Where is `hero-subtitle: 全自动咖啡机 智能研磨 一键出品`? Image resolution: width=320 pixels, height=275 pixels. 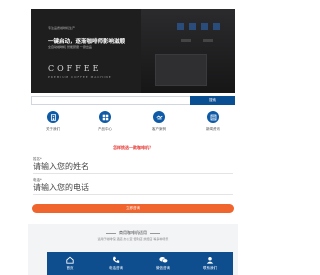
hero-subtitle: 全自动咖啡机 智能研磨 一键出品 is located at coordinates (70, 47).